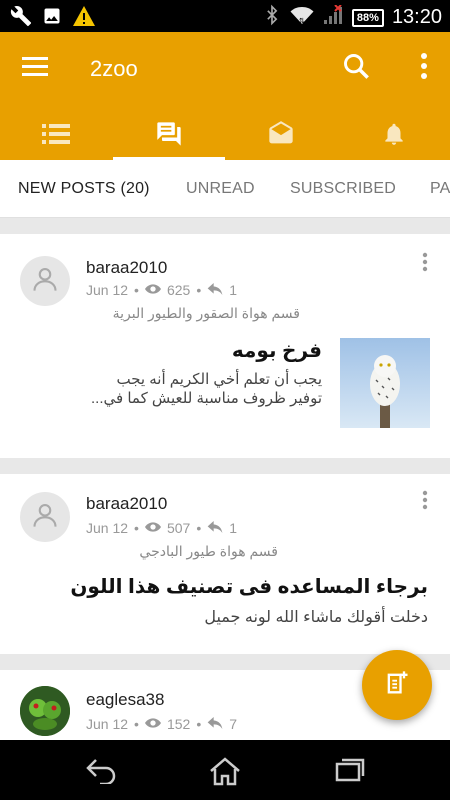 This screenshot has width=450, height=800. What do you see at coordinates (84, 189) in the screenshot?
I see `subtab-new-posts: NEW POSTS (20)` at bounding box center [84, 189].